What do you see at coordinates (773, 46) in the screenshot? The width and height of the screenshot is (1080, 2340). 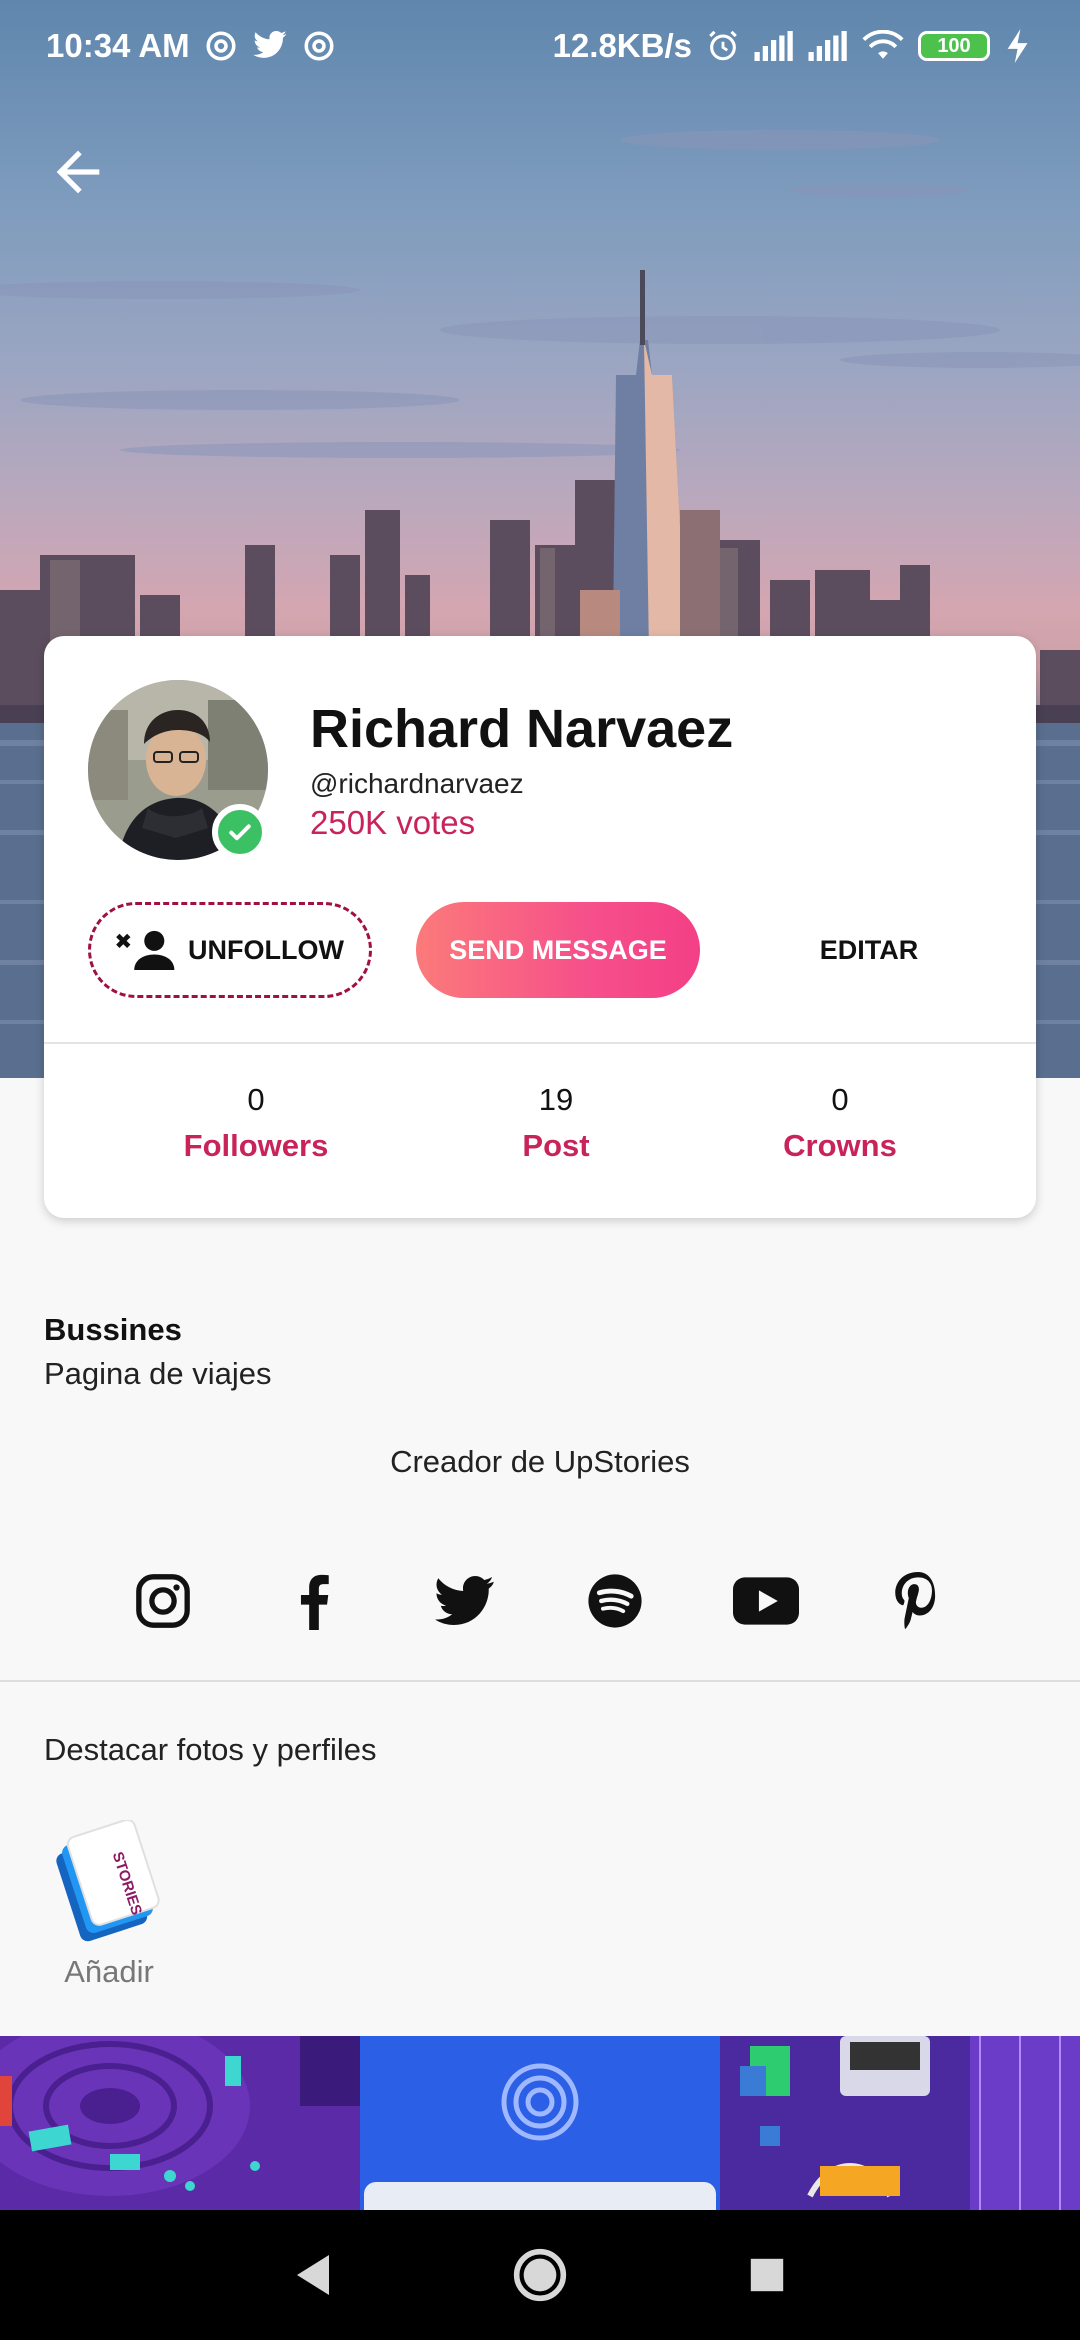 I see `signal-icon` at bounding box center [773, 46].